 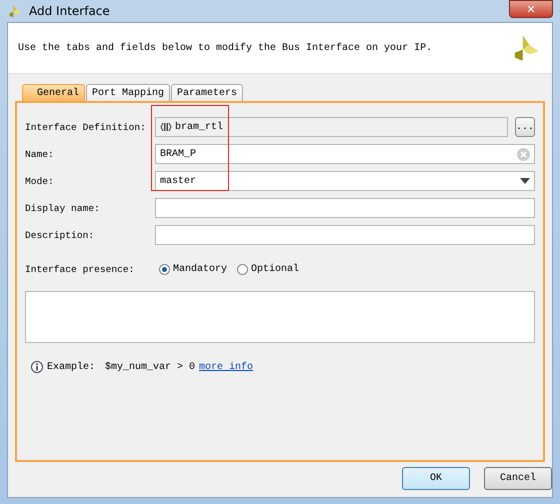 I want to click on description-text: Use the tabs and fields below to modify the Bus Interface on your IP., so click(x=226, y=48).